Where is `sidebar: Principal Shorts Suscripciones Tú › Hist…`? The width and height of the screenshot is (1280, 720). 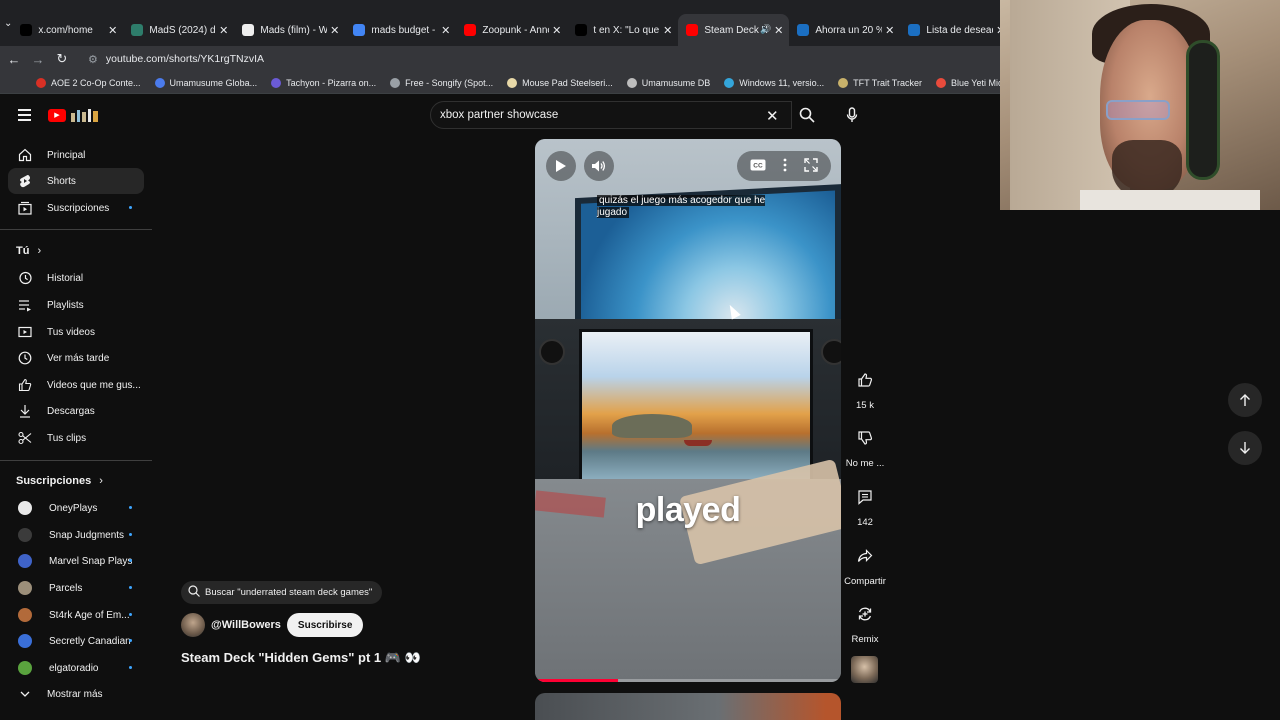
sidebar: Principal Shorts Suscripciones Tú › Hist… is located at coordinates (76, 428).